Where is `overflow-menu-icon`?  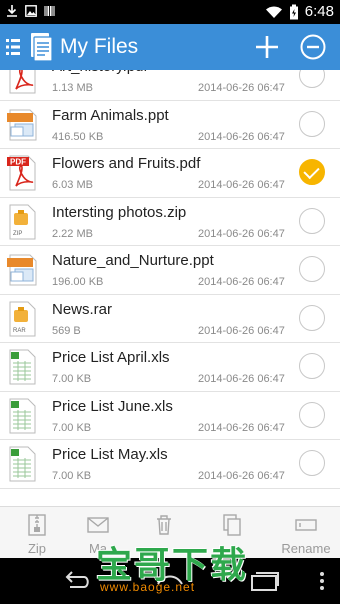
overflow-menu-icon is located at coordinates (322, 581).